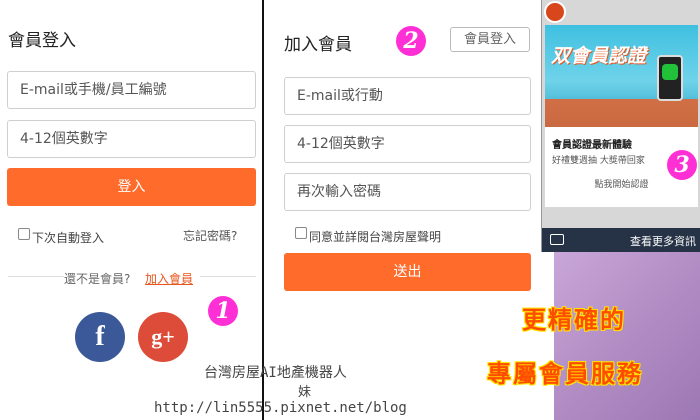  Describe the element at coordinates (670, 72) in the screenshot. I see `line-icon` at that location.